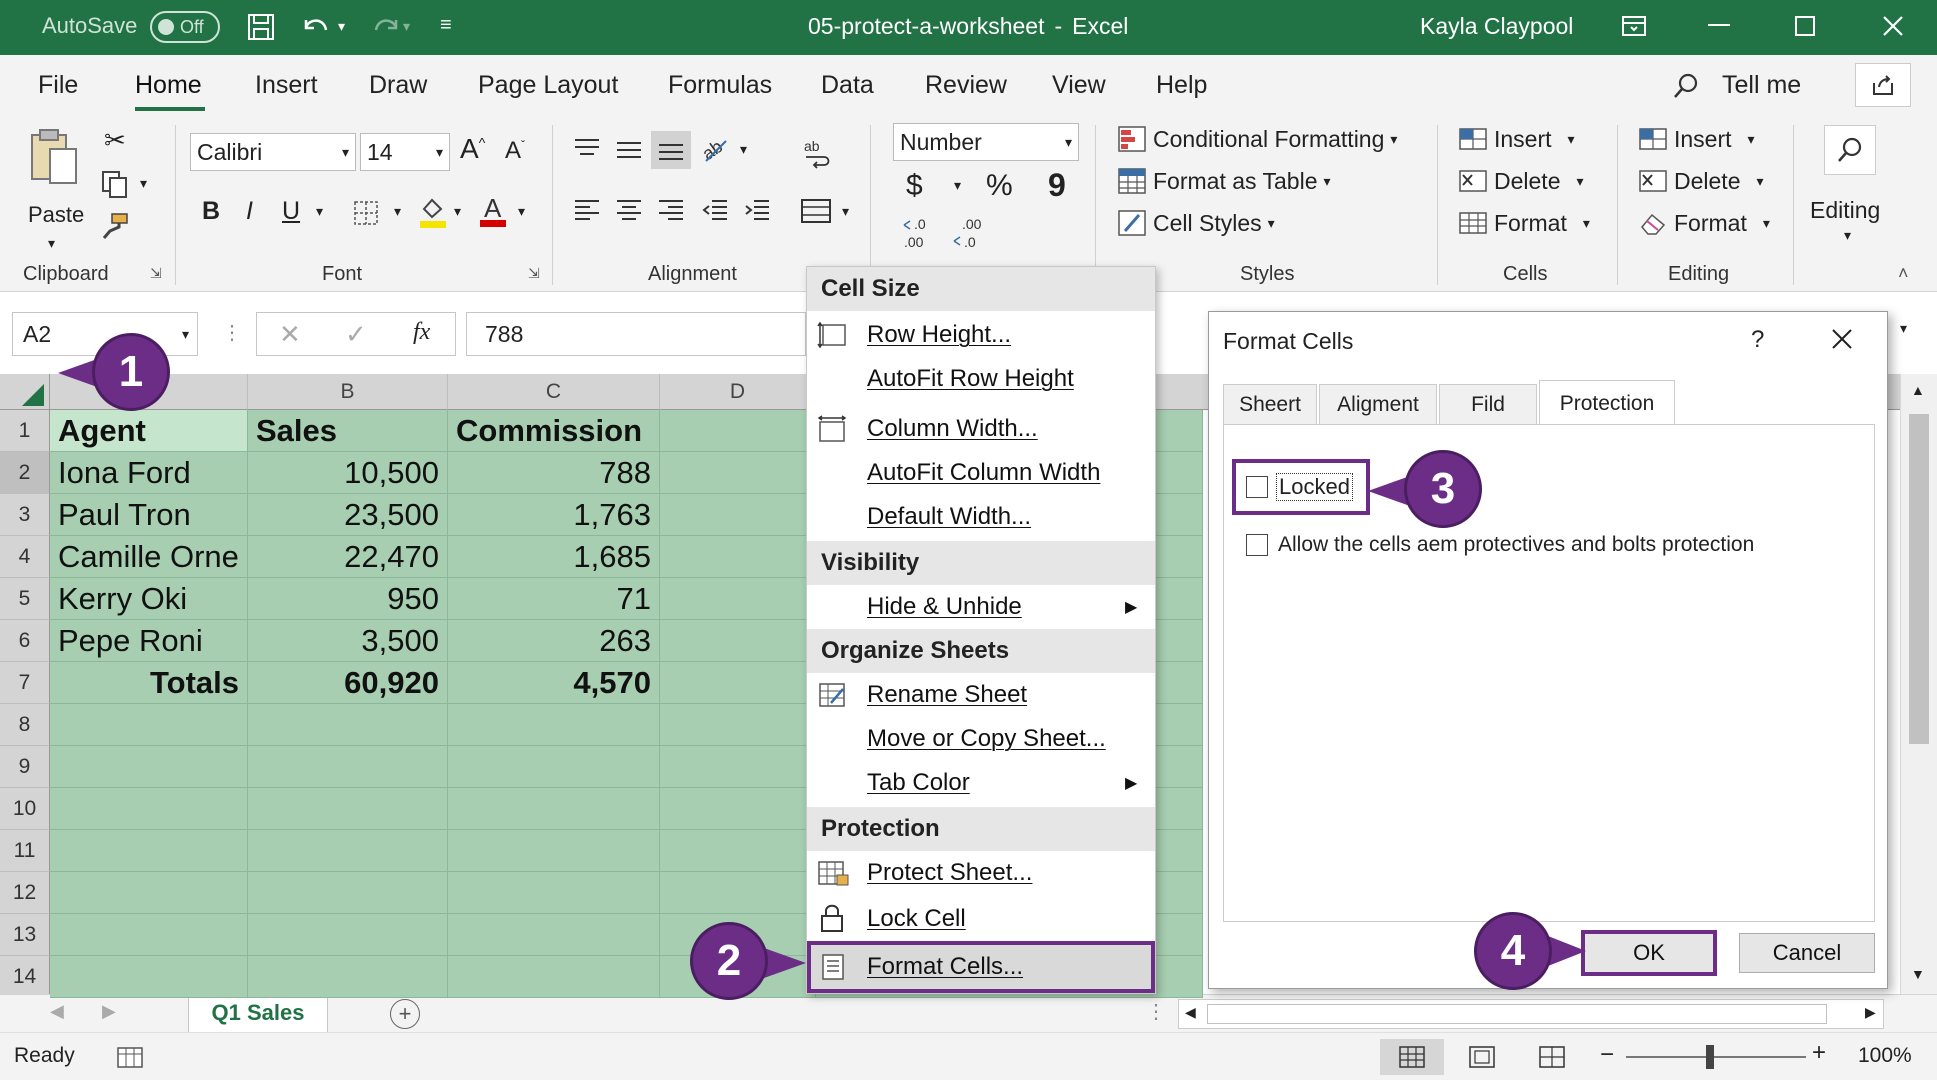  What do you see at coordinates (816, 211) in the screenshot?
I see `merge-center-icon` at bounding box center [816, 211].